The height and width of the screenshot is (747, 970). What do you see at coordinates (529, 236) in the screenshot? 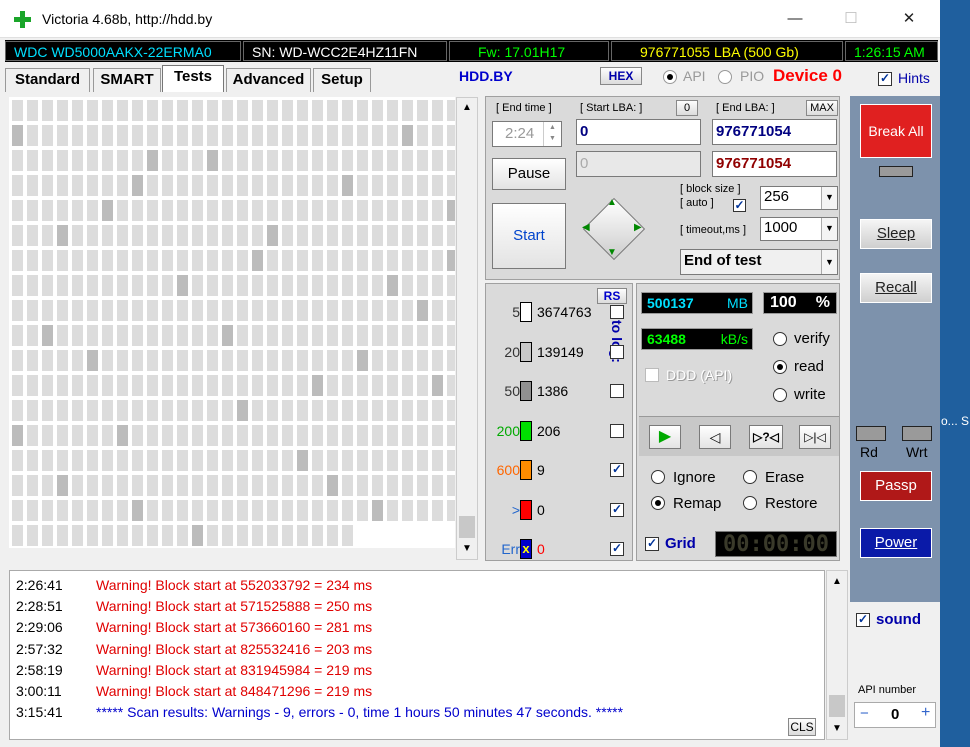
I see `start-button: Start` at bounding box center [529, 236].